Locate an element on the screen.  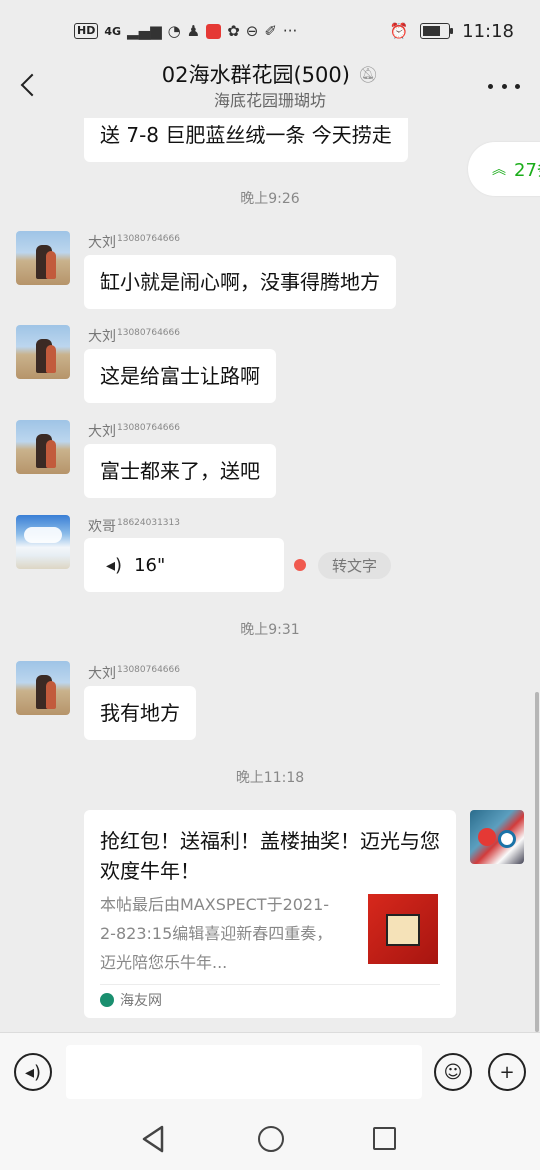
timestamp: 晚上9:26 is located at coordinates (270, 199).